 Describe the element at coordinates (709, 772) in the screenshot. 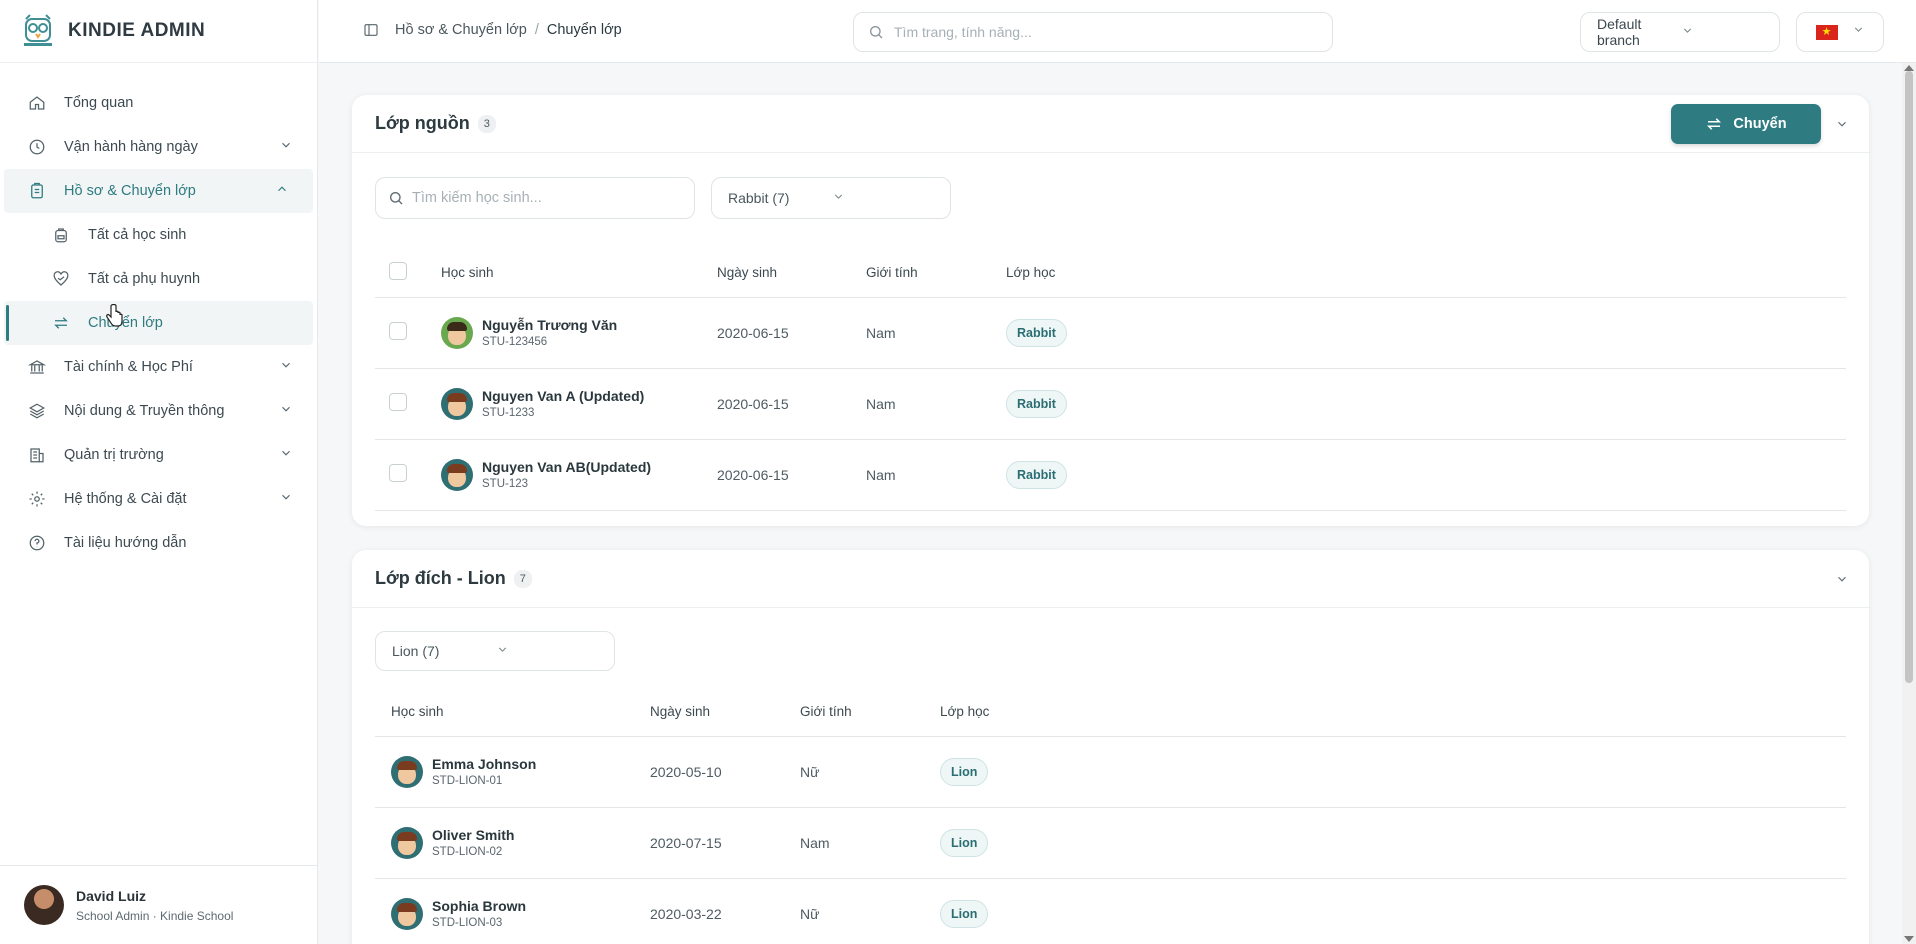

I see `dob-cell: 2020-05-10` at that location.